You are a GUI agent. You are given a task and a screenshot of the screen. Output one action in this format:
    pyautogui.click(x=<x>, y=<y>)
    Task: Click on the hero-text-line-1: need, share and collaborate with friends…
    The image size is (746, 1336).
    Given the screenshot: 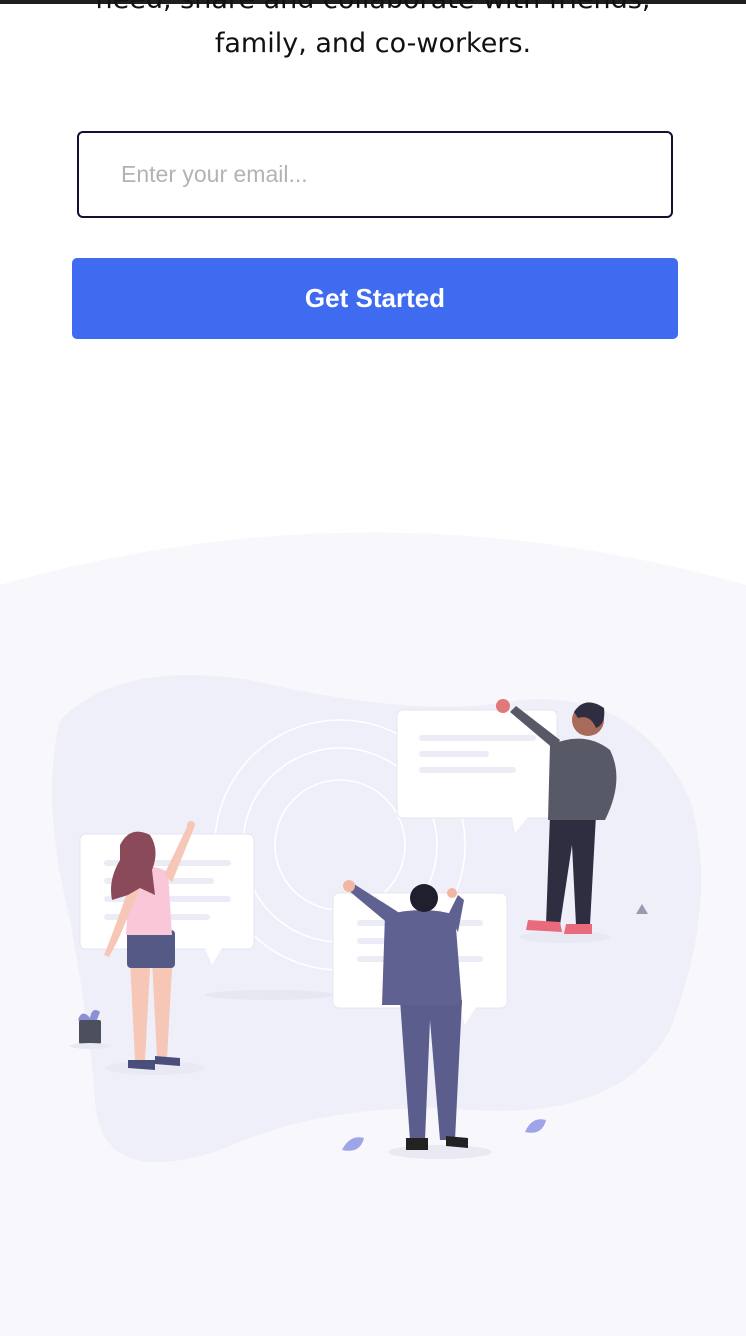 What is the action you would take?
    pyautogui.click(x=373, y=7)
    